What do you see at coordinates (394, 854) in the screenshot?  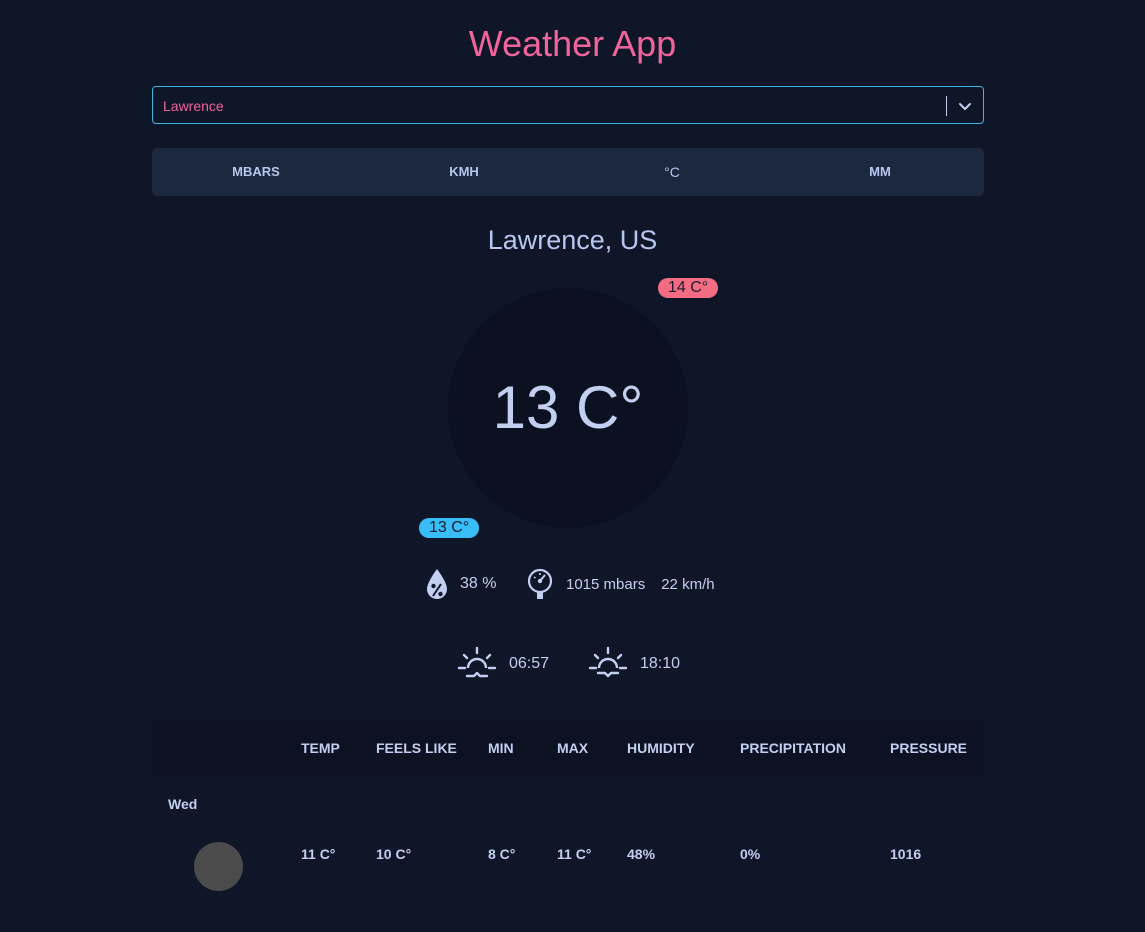 I see `cell-feels-like: 10 C°` at bounding box center [394, 854].